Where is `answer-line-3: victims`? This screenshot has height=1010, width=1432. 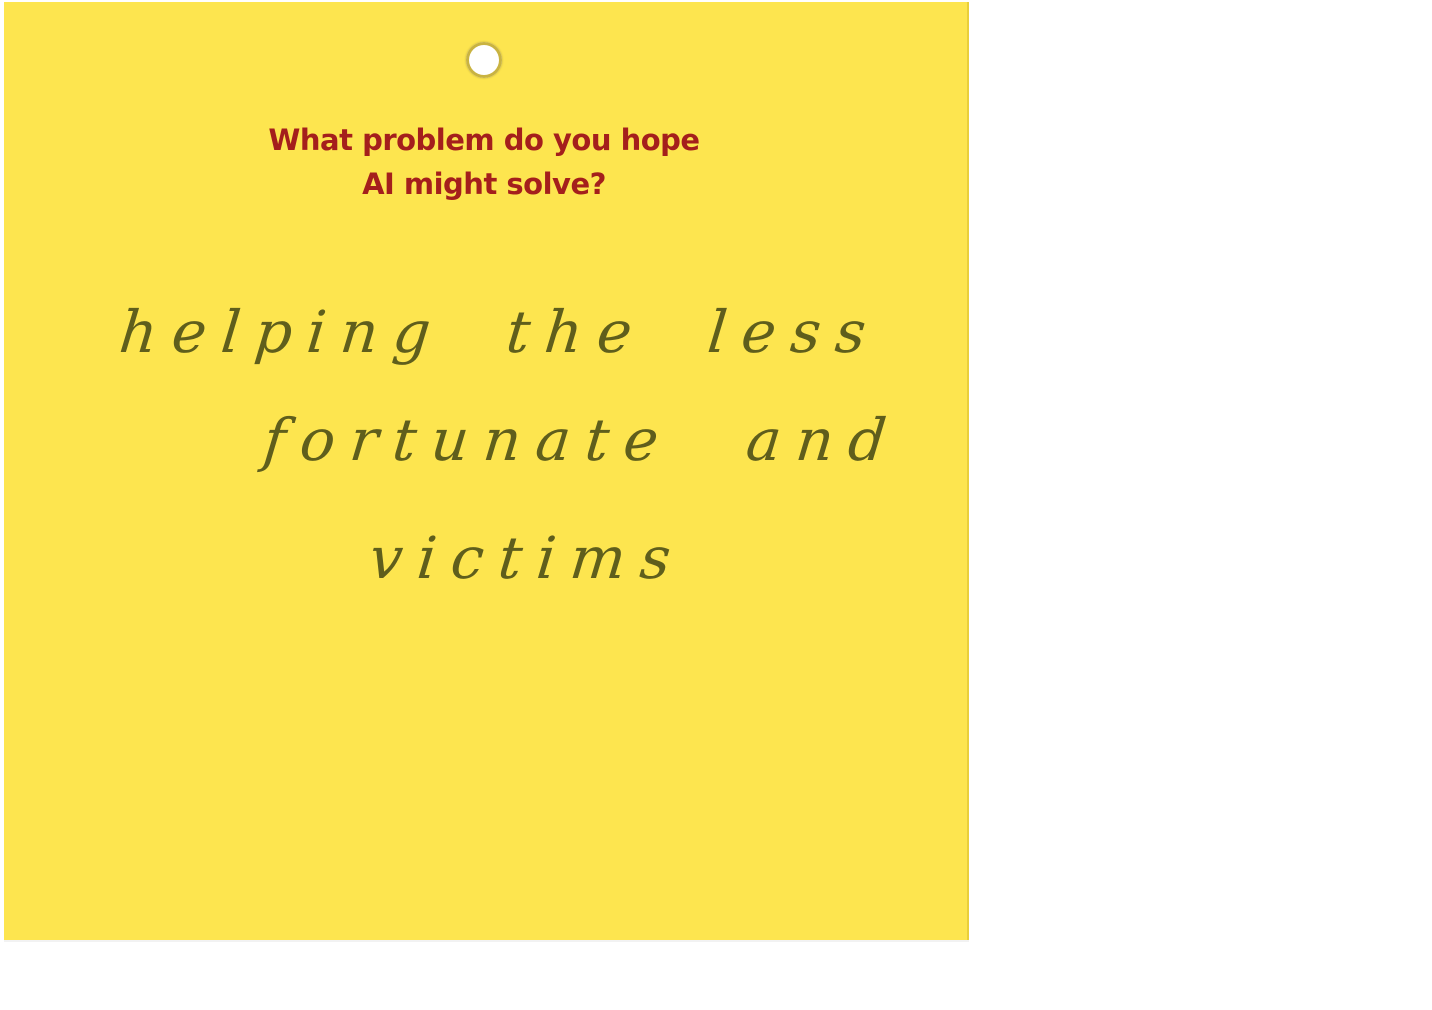
answer-line-3: victims is located at coordinates (527, 558).